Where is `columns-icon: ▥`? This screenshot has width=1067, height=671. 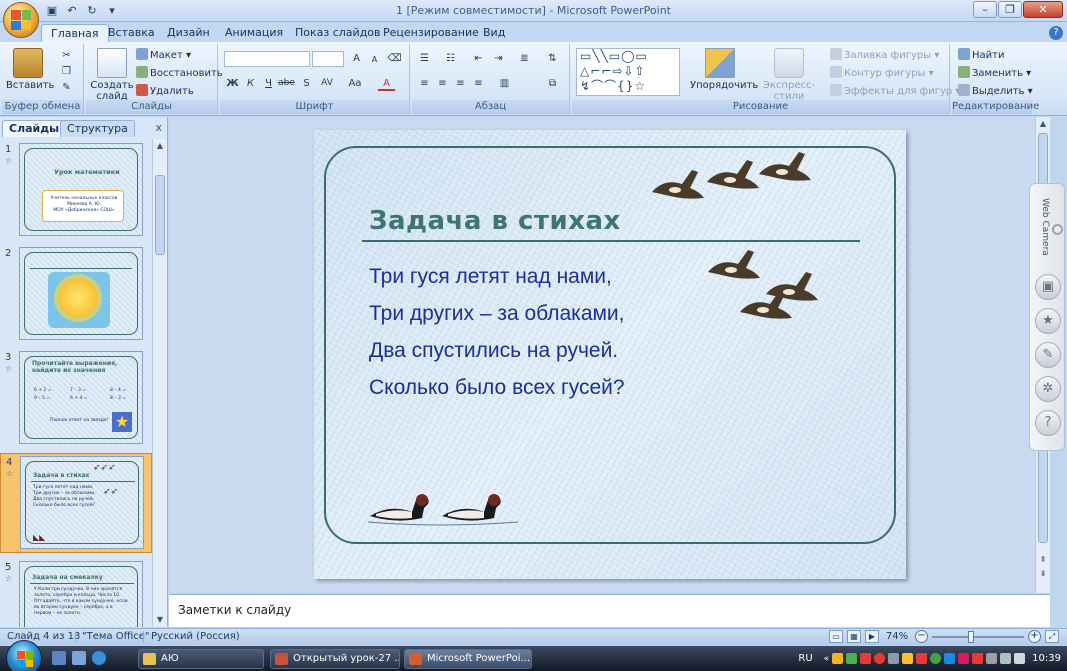 columns-icon: ▥ is located at coordinates (504, 83).